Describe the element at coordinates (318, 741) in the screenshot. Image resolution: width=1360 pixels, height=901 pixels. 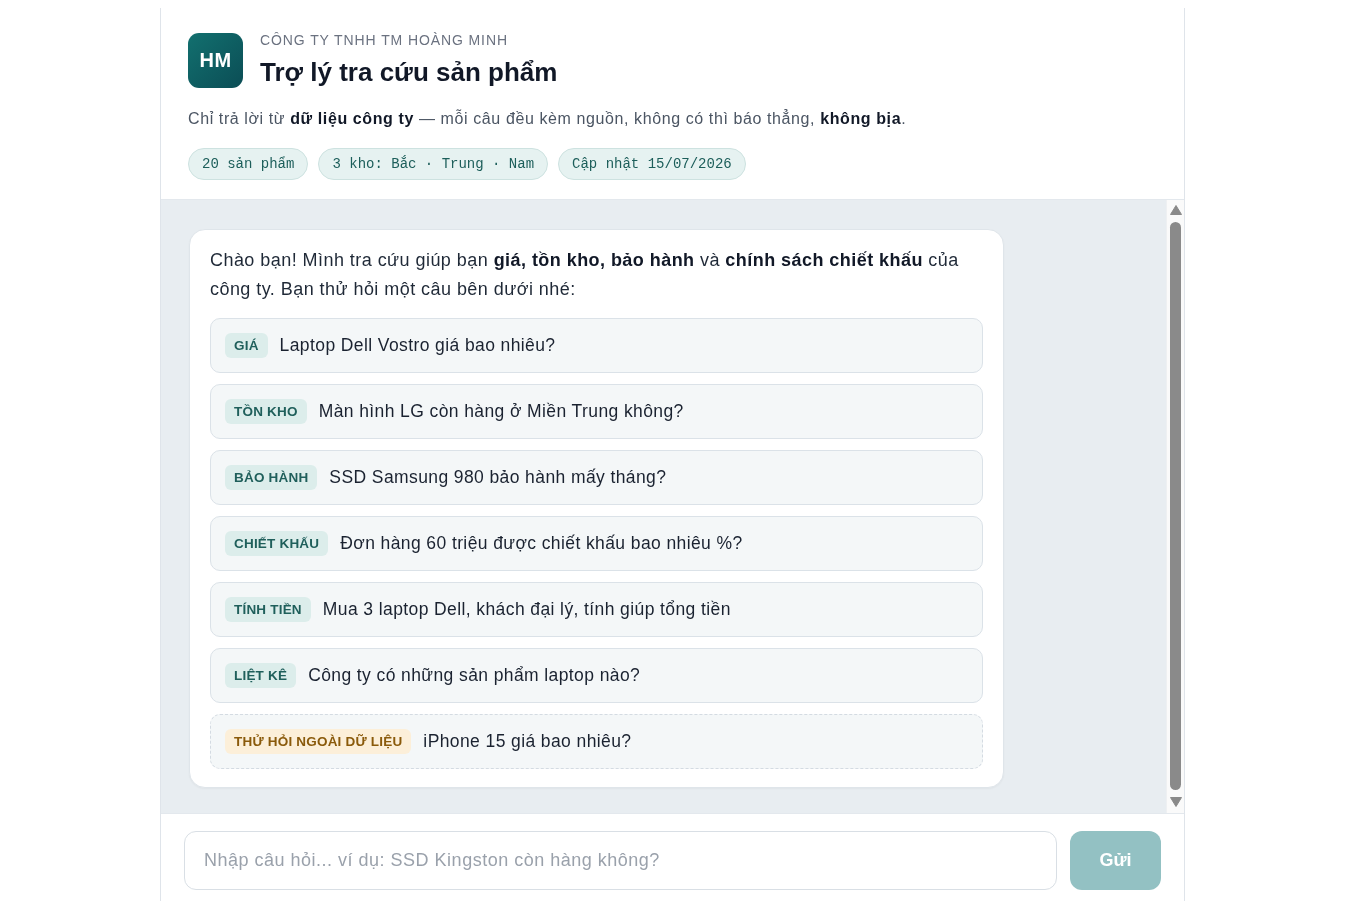
I see `category-tag: THỬ HỎI NGOÀI DỮ LIỆU` at that location.